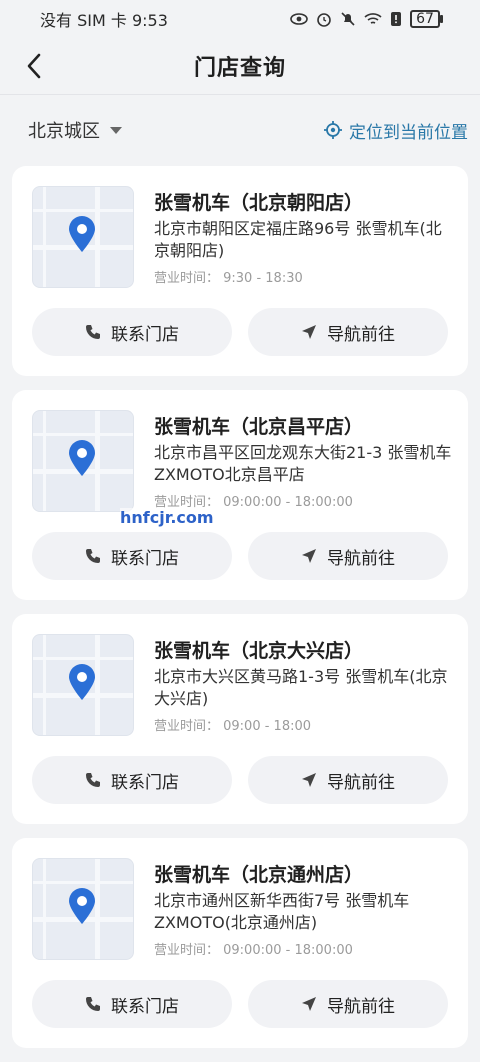  Describe the element at coordinates (259, 203) in the screenshot. I see `store-name: 张雪机车（北京朝阳店）` at that location.